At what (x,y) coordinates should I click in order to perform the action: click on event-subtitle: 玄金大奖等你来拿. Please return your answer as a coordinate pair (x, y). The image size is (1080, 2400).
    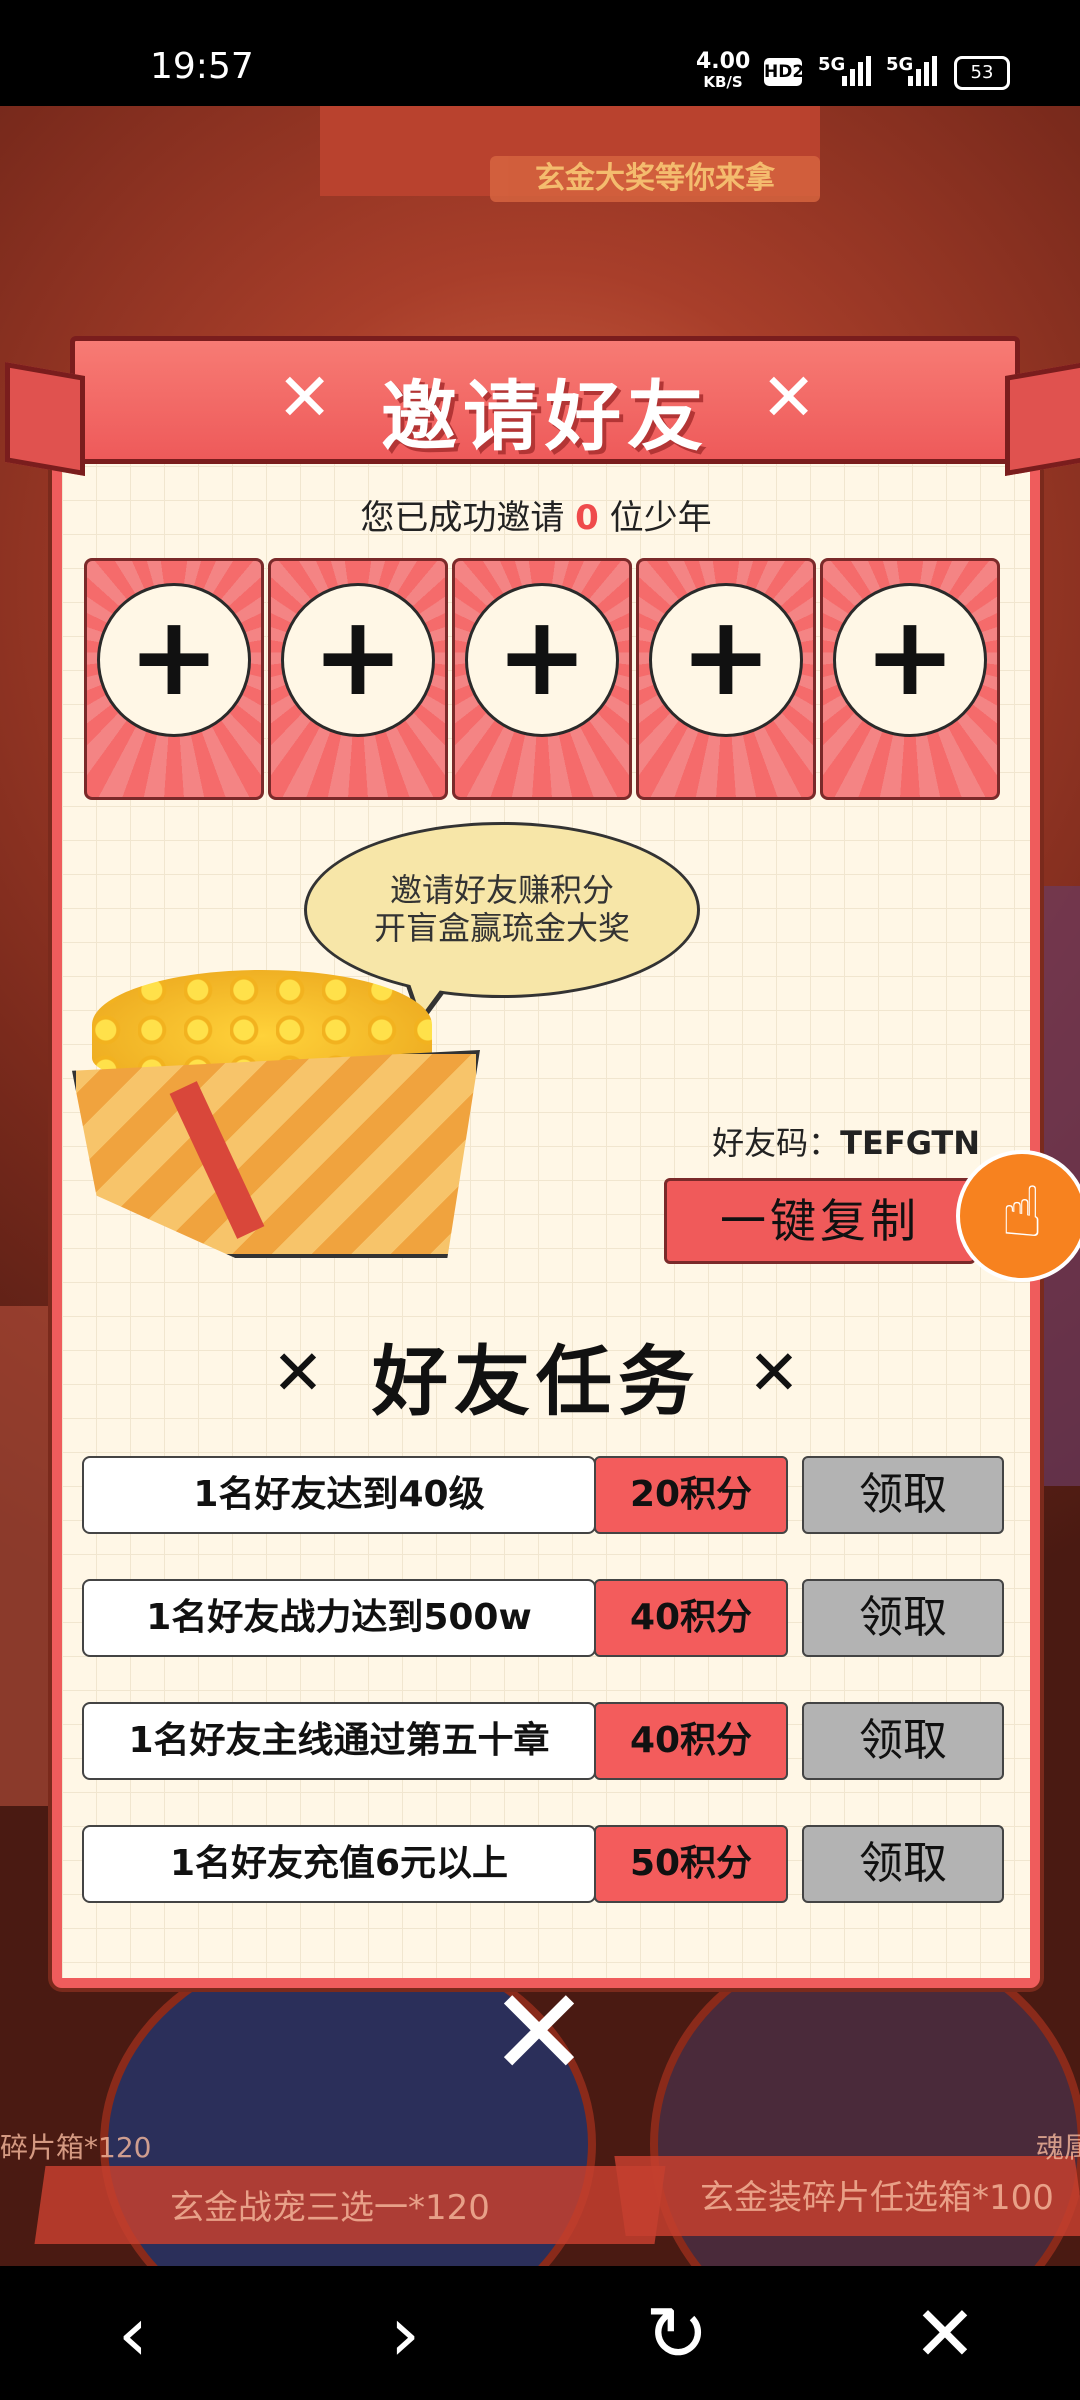
    Looking at the image, I should click on (655, 179).